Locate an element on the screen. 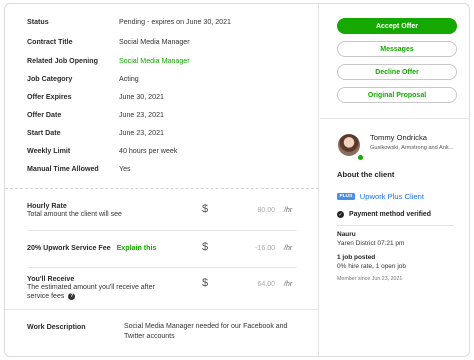  check-circle-icon: ✓ is located at coordinates (340, 214).